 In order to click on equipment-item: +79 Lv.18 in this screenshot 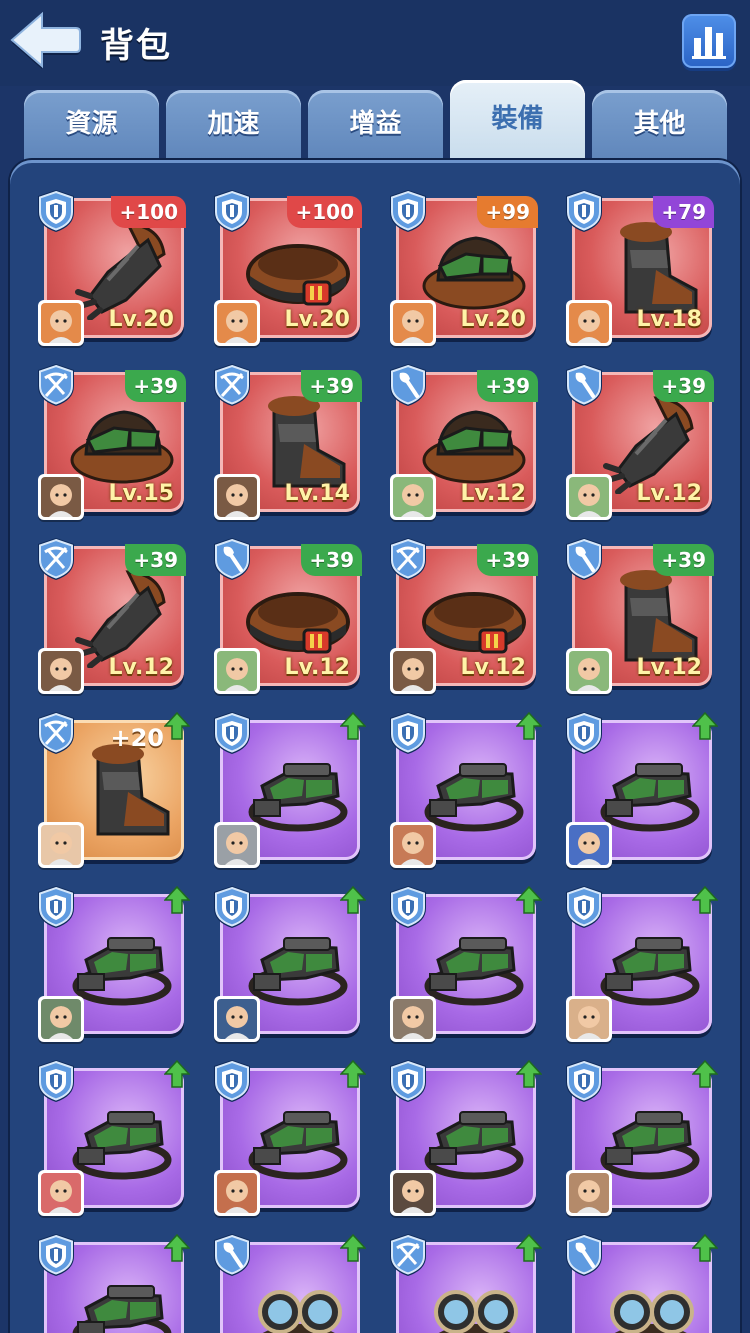, I will do `click(640, 268)`.